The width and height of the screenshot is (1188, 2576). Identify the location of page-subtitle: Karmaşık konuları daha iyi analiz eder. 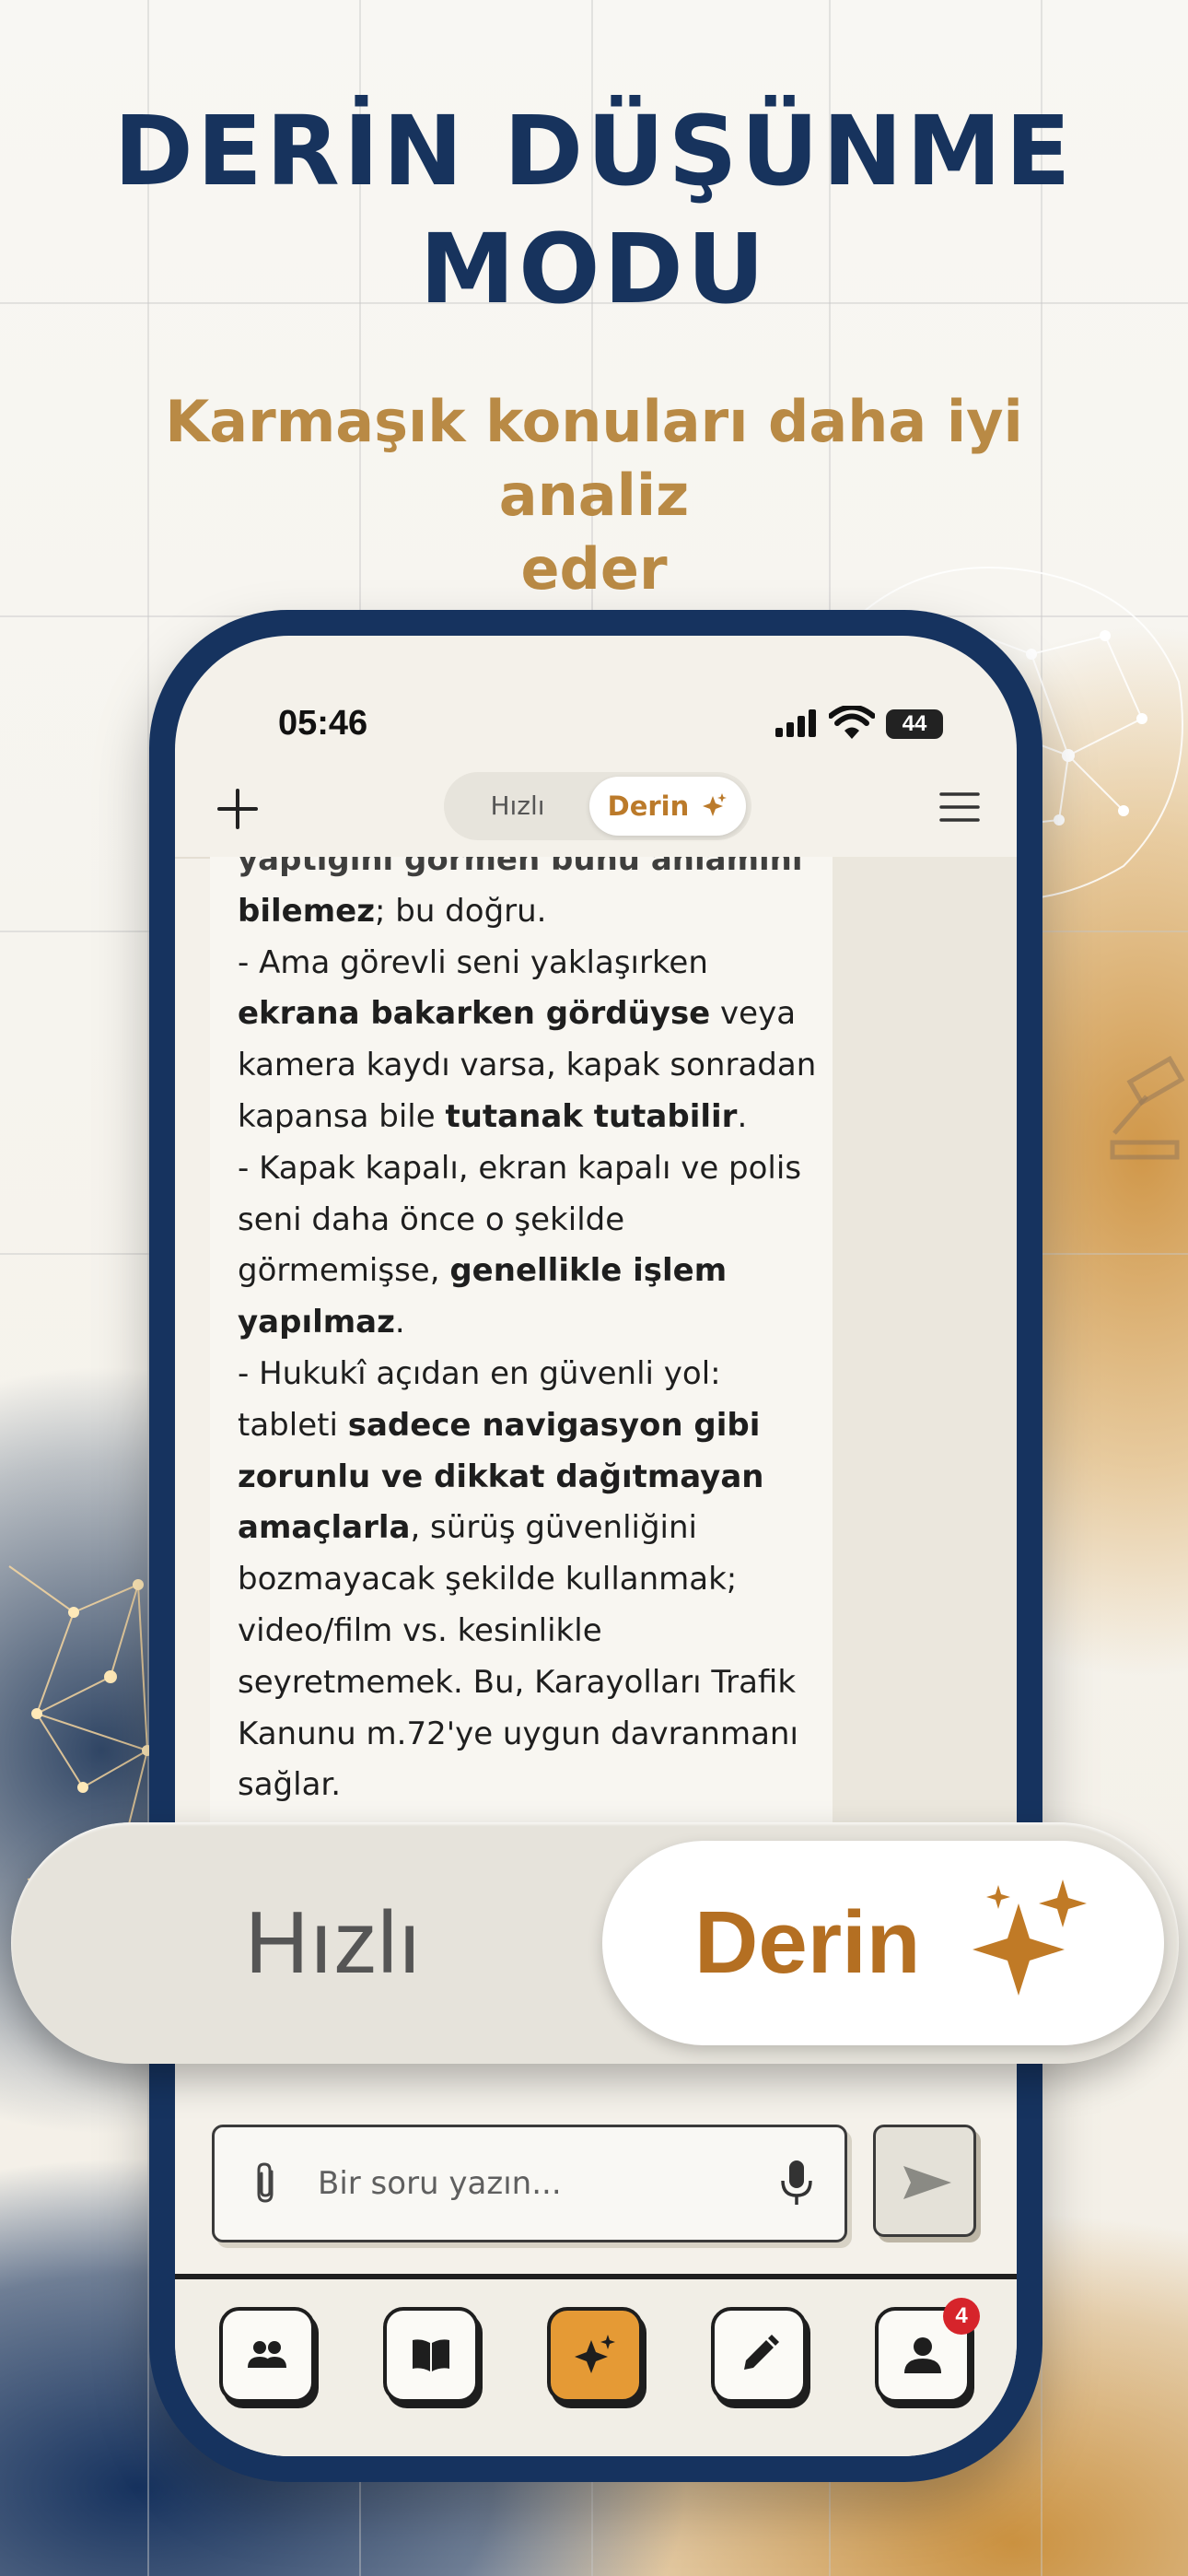
(594, 495).